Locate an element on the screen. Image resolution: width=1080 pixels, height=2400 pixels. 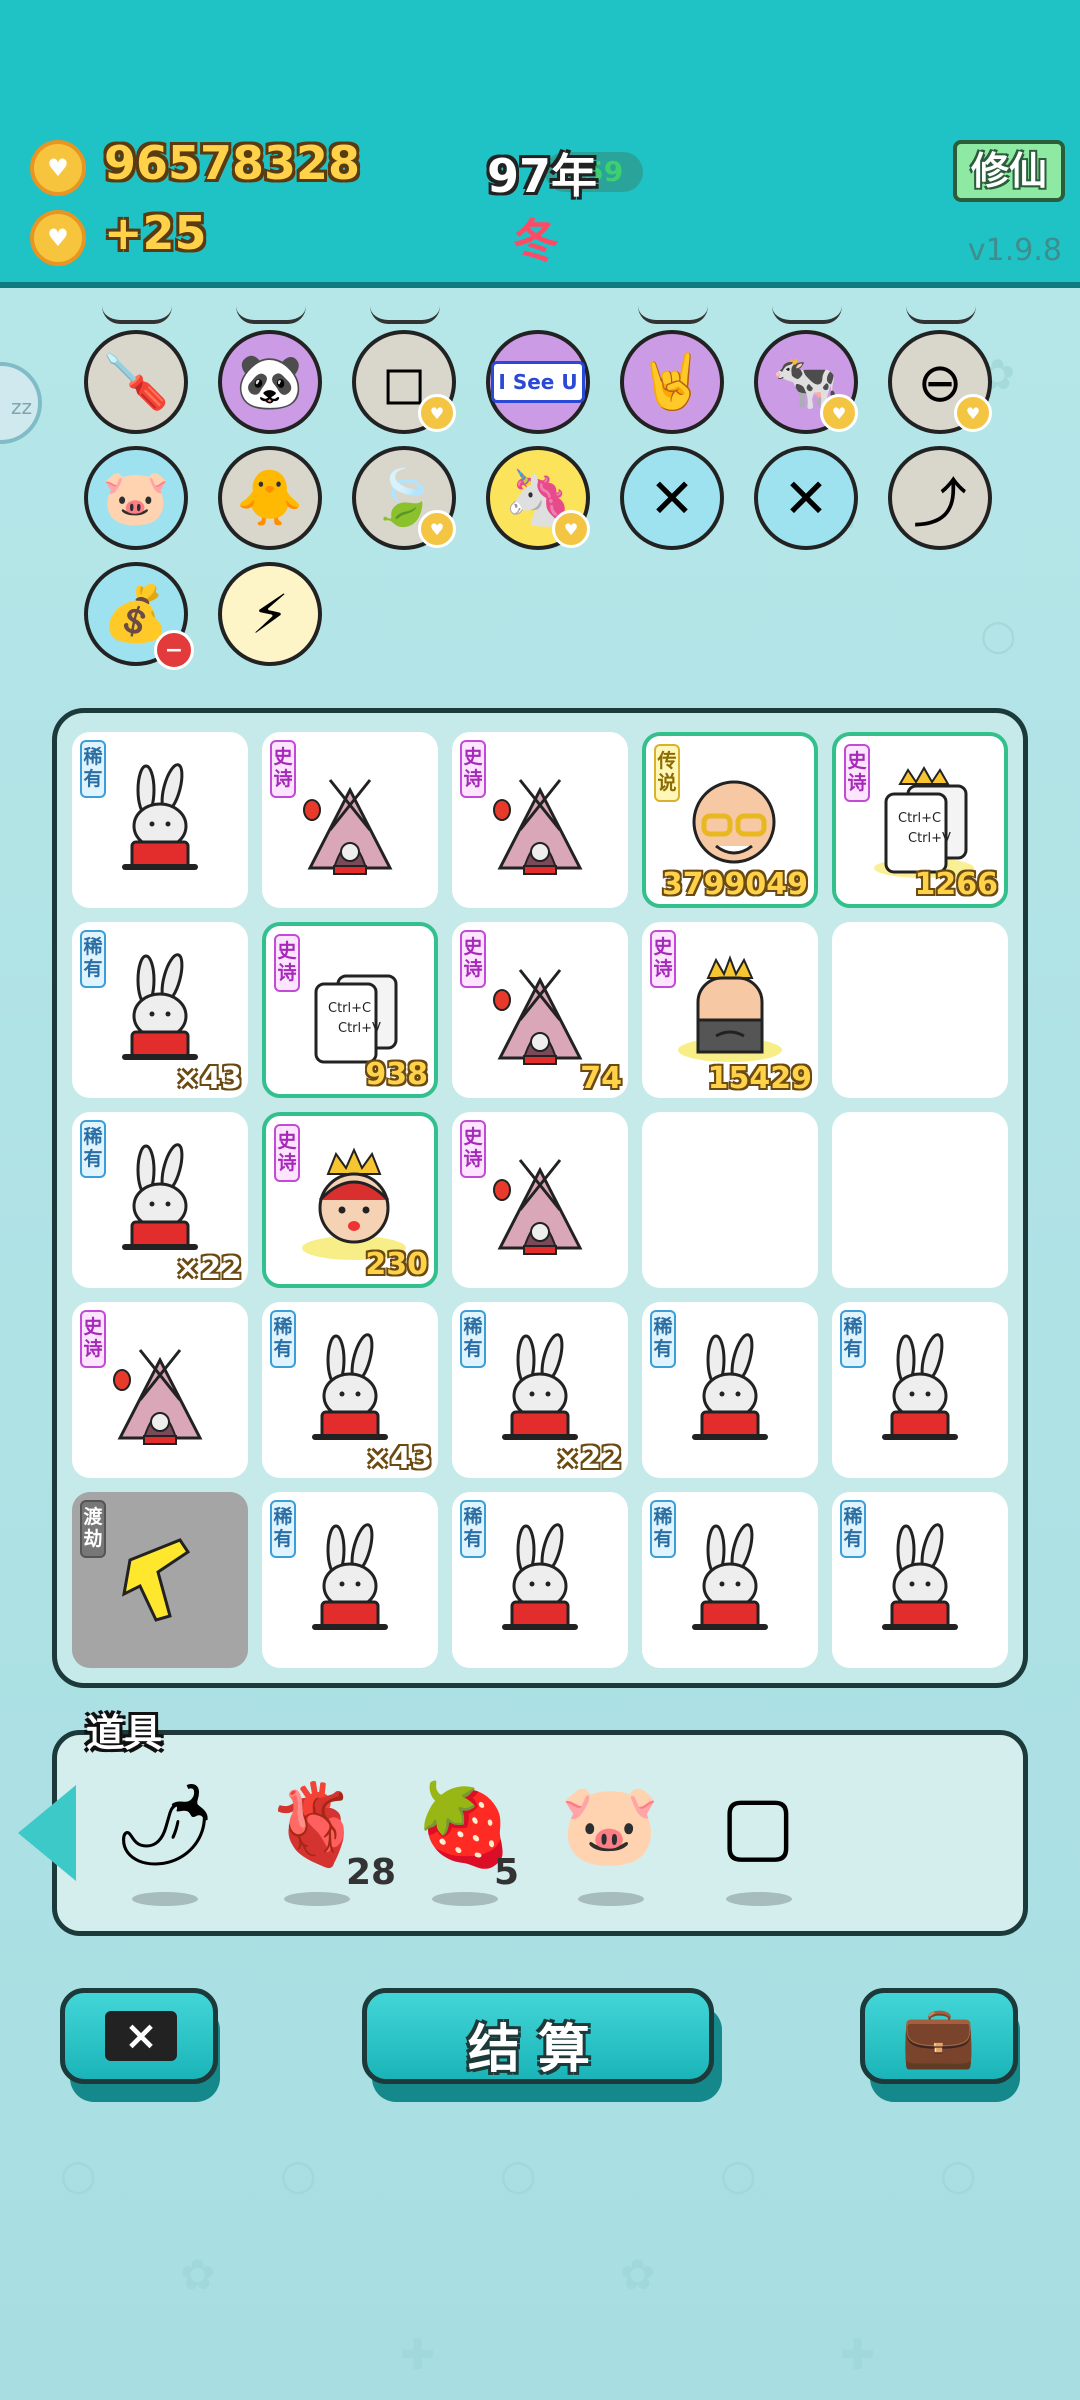
relic-no-entry: ⊖ ♥ is located at coordinates (940, 382).